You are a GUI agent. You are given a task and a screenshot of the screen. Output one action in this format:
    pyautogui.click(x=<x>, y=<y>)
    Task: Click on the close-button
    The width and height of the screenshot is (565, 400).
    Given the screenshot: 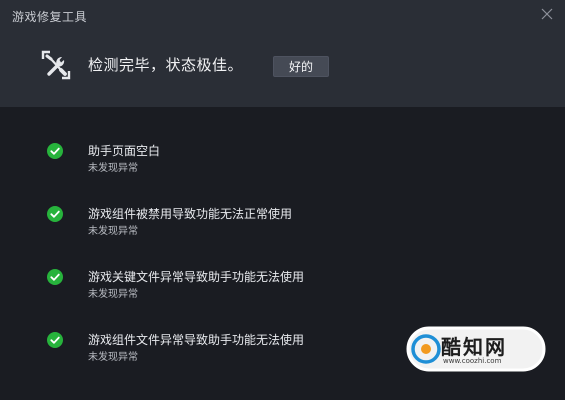 What is the action you would take?
    pyautogui.click(x=547, y=14)
    